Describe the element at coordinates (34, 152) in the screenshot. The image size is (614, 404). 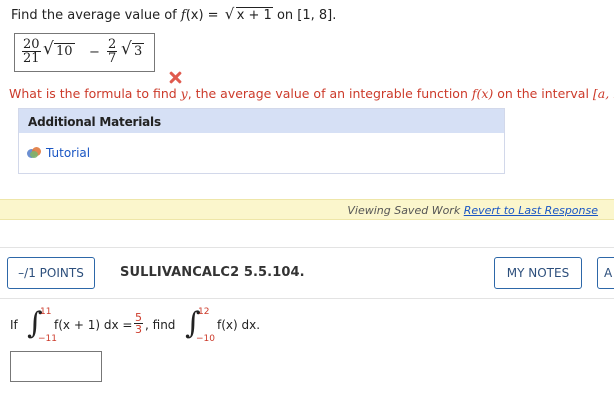
I see `tutorial-icon` at that location.